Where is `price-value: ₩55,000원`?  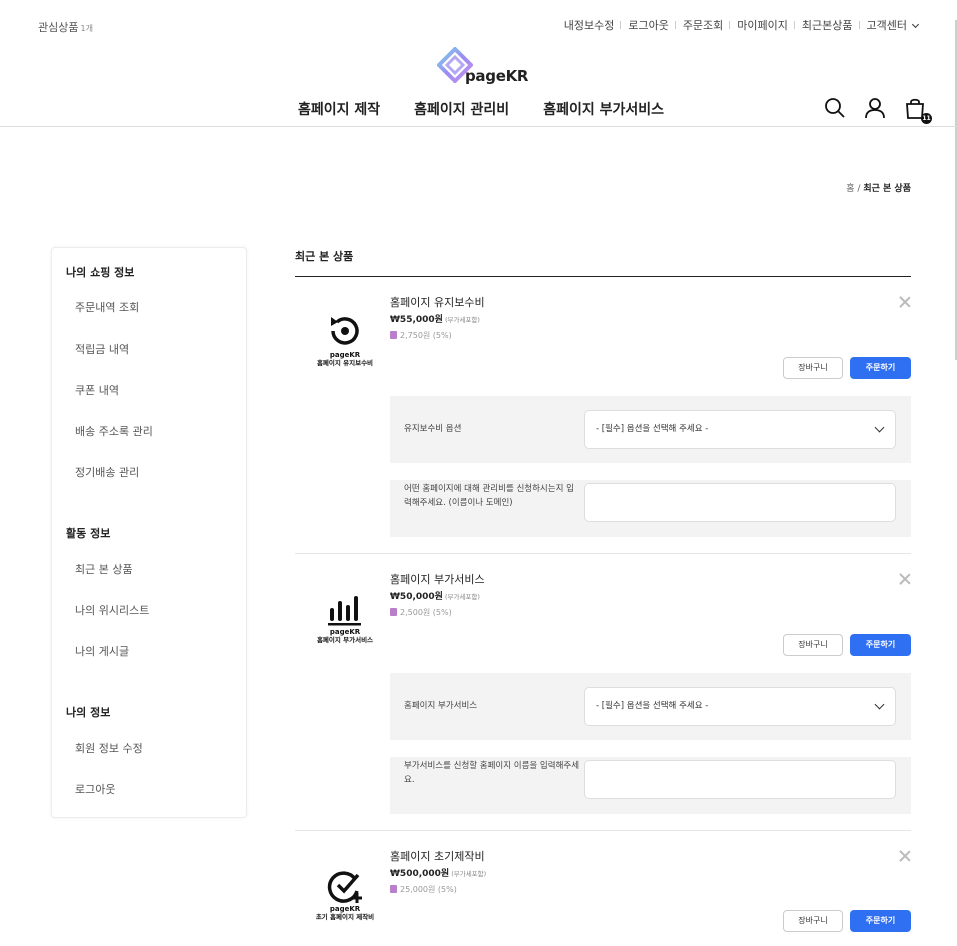
price-value: ₩55,000원 is located at coordinates (416, 320).